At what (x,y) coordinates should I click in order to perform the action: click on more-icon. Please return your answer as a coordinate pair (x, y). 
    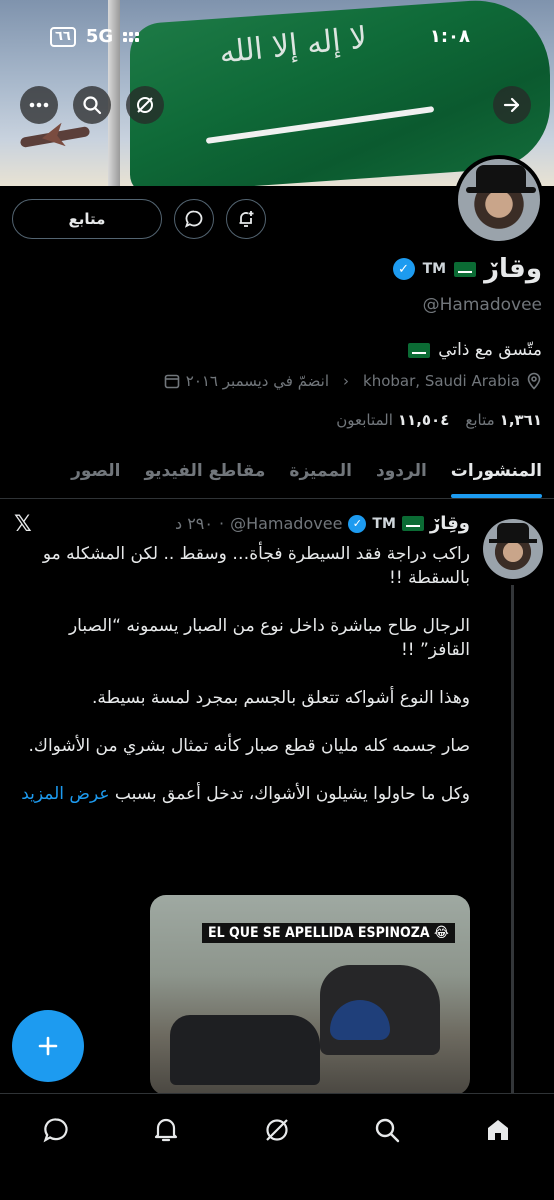
    Looking at the image, I should click on (39, 105).